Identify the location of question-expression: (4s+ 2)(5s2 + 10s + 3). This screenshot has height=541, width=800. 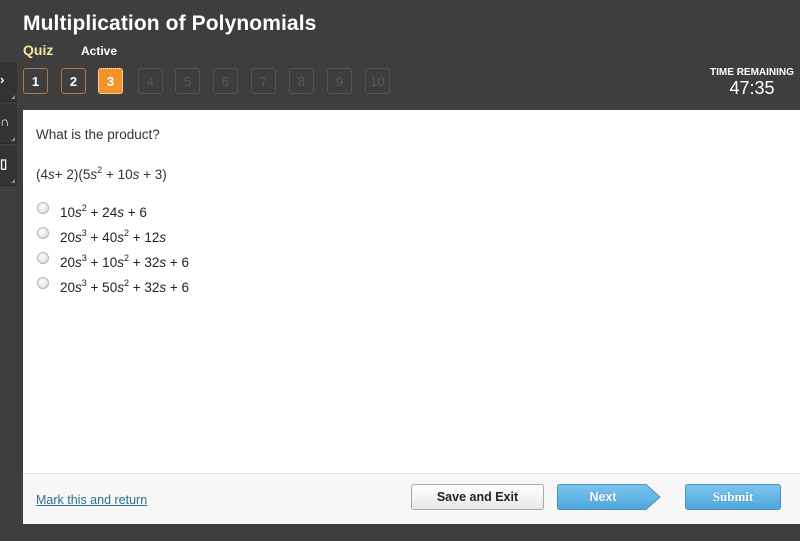
(101, 174).